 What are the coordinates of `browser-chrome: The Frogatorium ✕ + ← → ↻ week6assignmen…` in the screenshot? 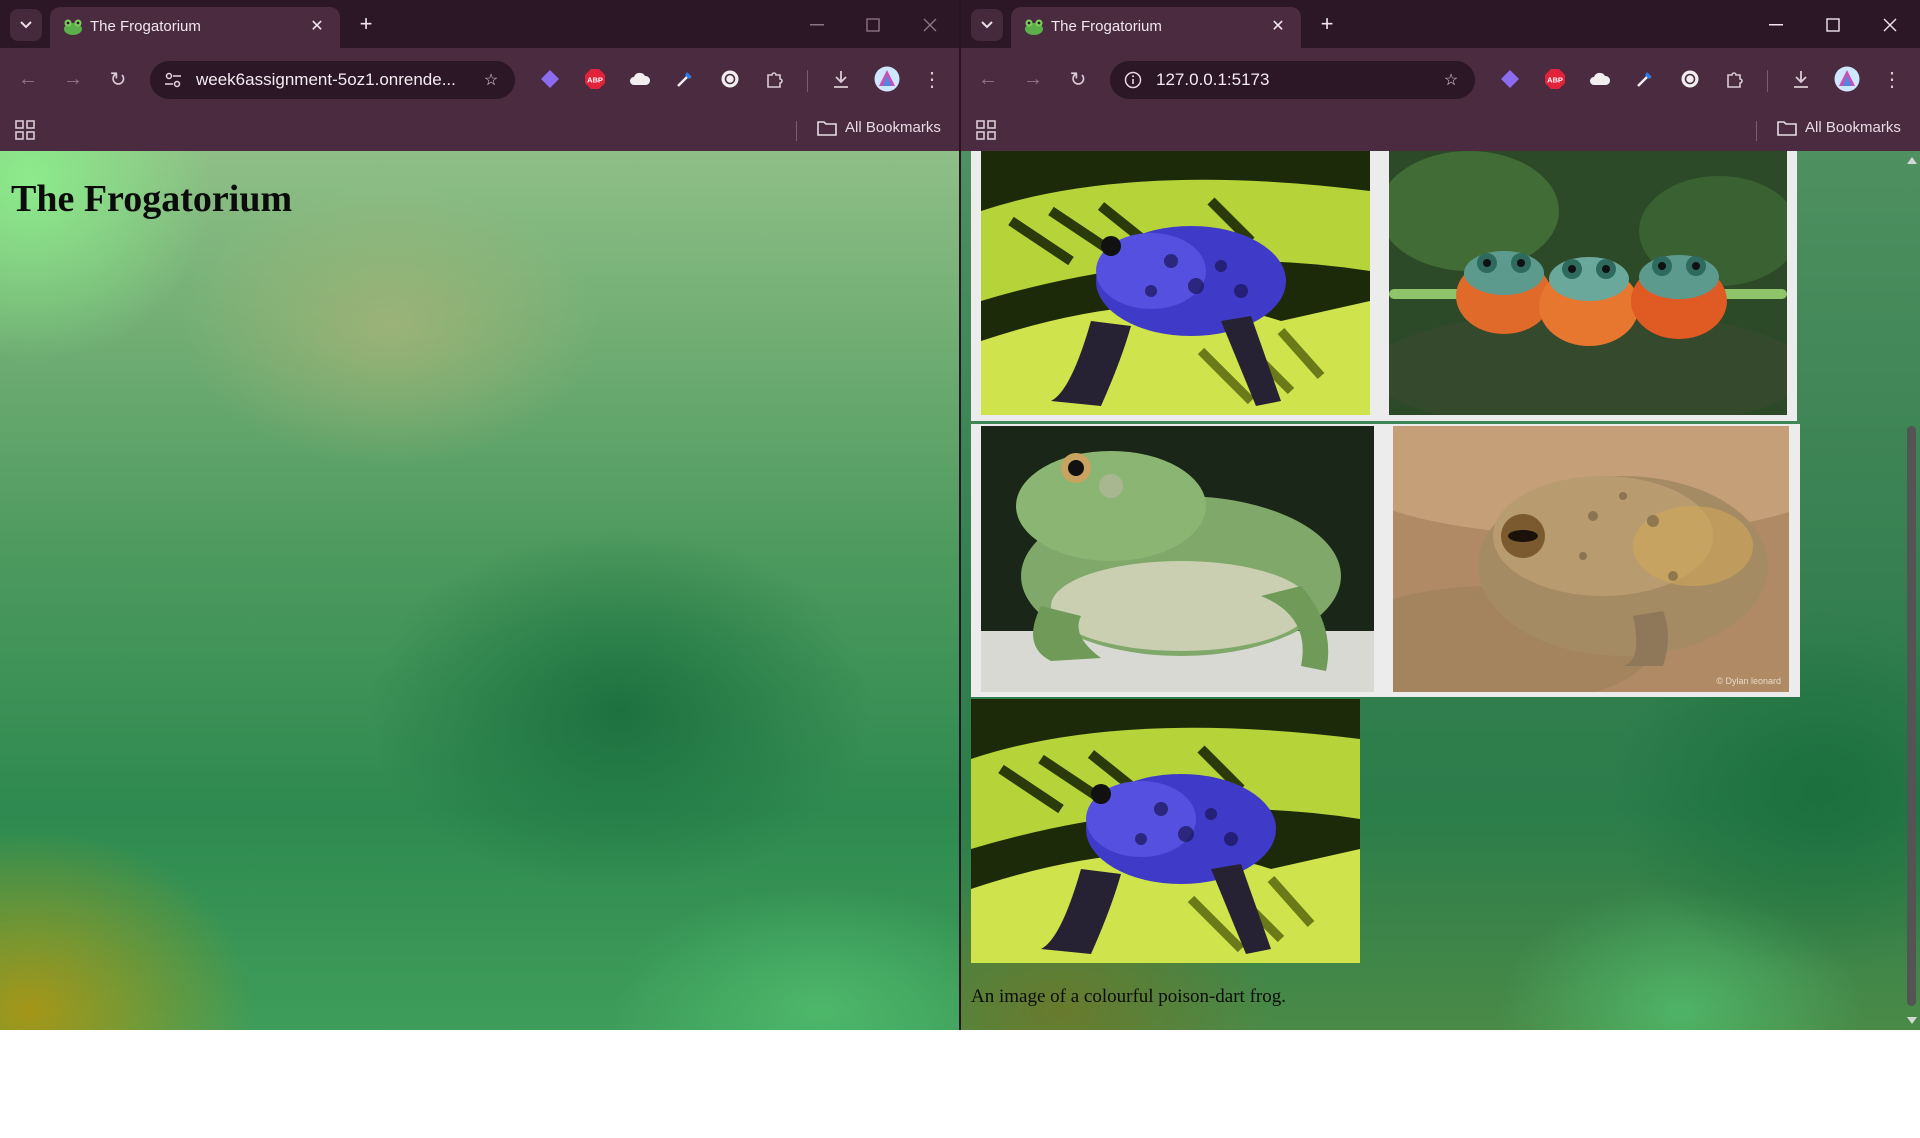 It's located at (480, 75).